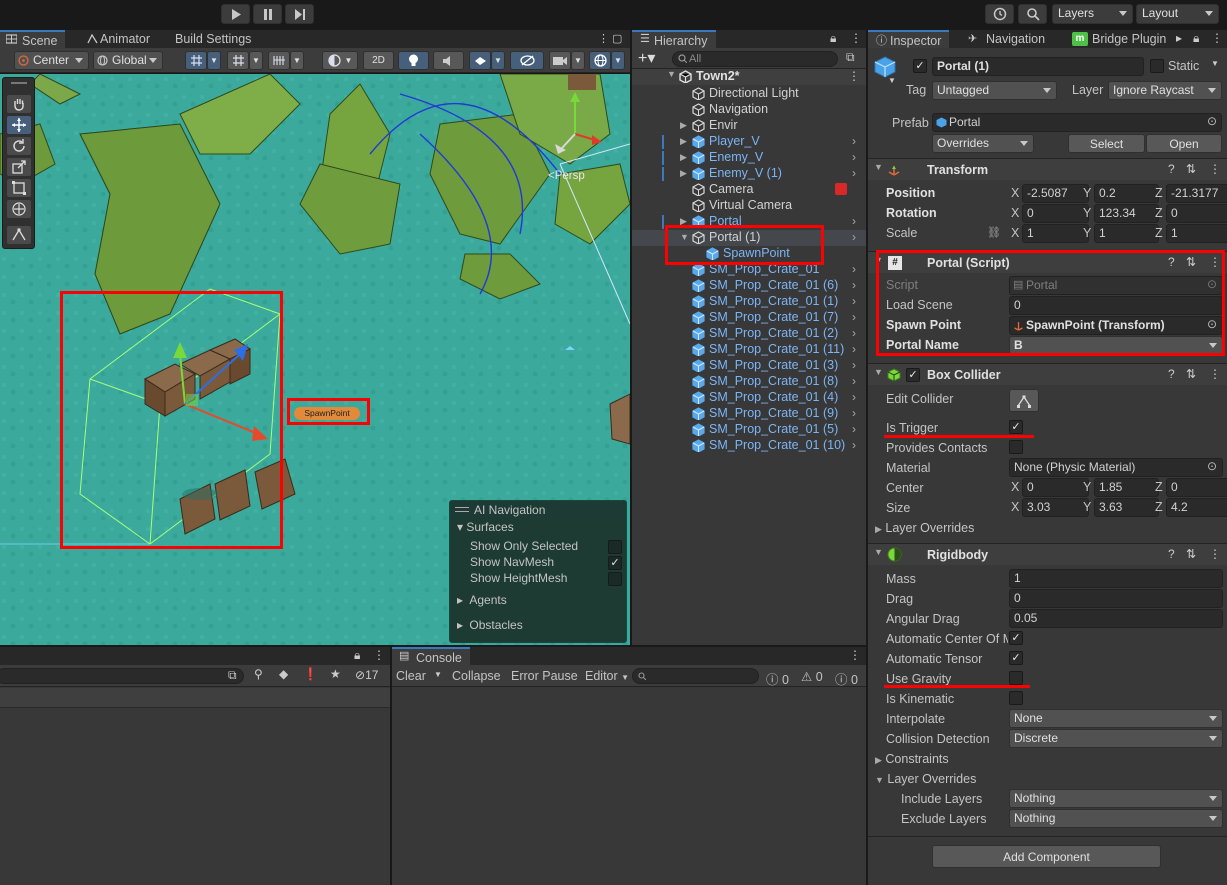  I want to click on project-search-input, so click(122, 676).